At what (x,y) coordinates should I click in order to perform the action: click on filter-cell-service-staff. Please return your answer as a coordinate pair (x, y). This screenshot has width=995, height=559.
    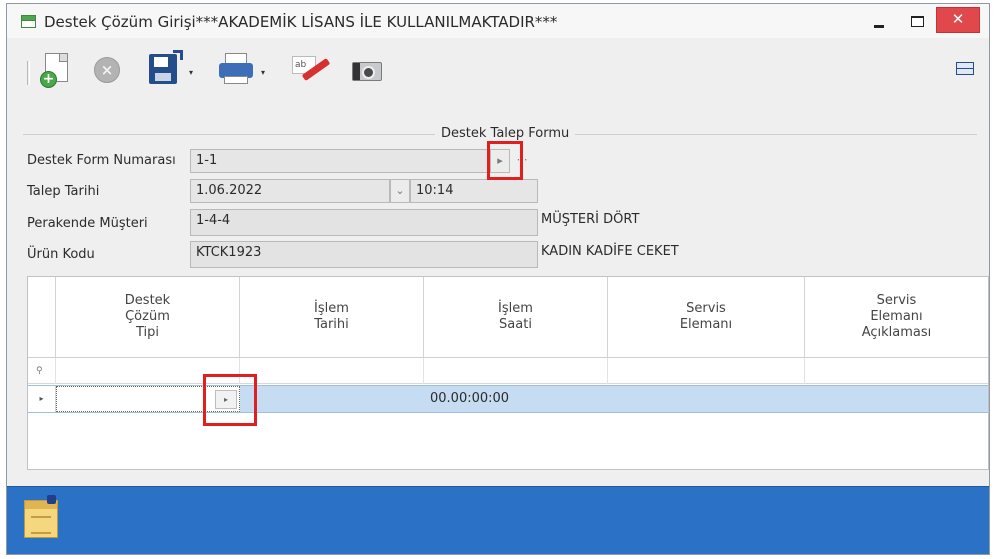
    Looking at the image, I should click on (706, 371).